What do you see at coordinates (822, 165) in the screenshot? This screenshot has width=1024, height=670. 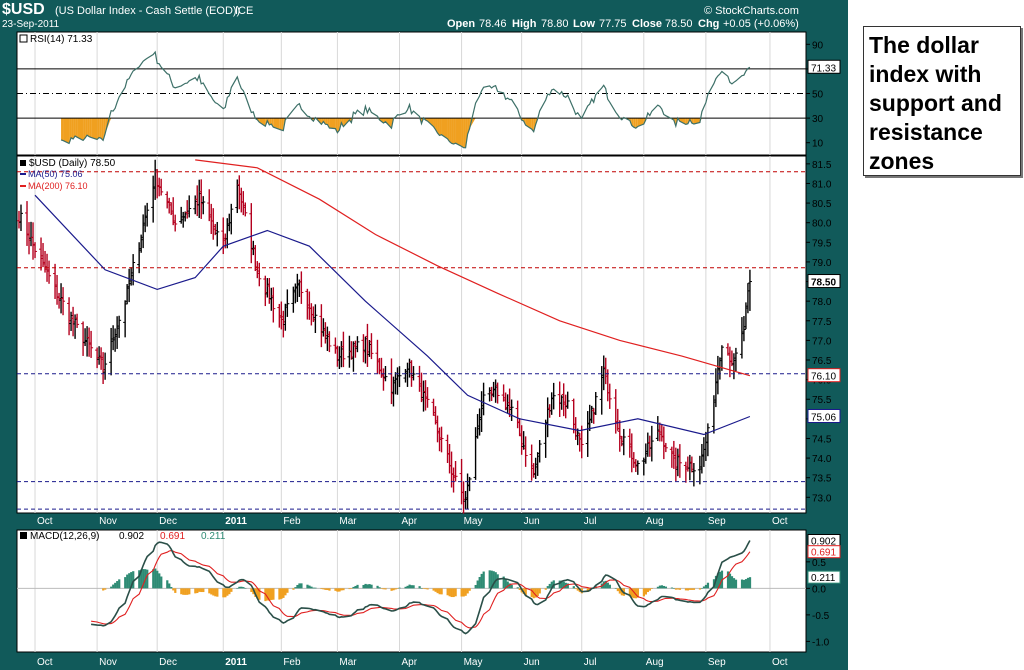 I see `price-ytick-label: 81.5` at bounding box center [822, 165].